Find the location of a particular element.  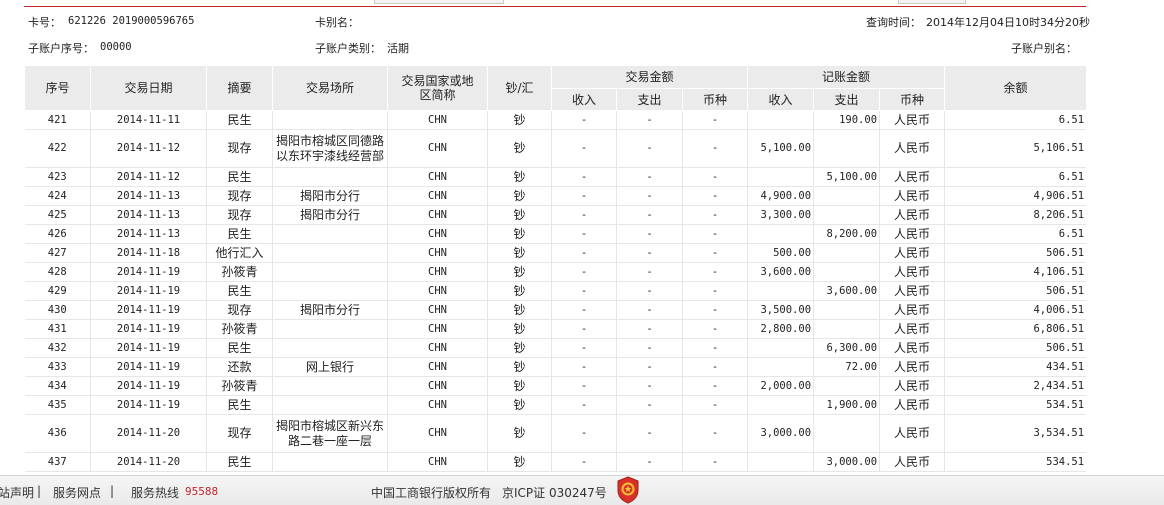

table-row: 432 2014-11-19 民生 CHN 钞 - - -6,300.00 人民币 506.51 is located at coordinates (555, 348).